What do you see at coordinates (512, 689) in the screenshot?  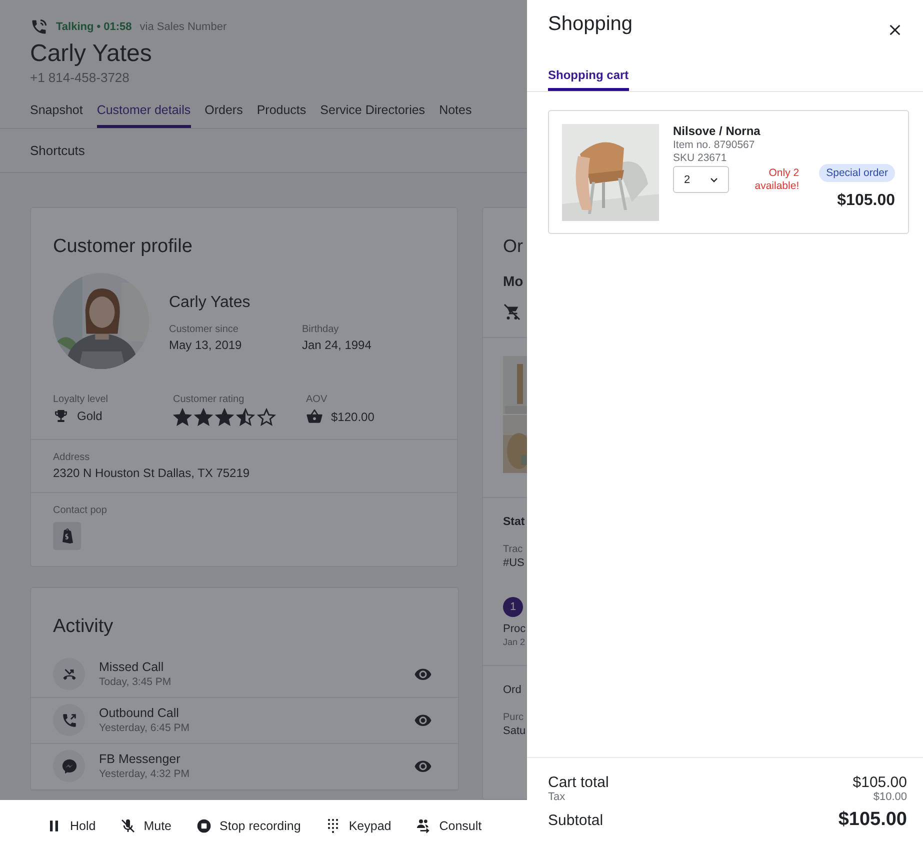 I see `section-label: Ord` at bounding box center [512, 689].